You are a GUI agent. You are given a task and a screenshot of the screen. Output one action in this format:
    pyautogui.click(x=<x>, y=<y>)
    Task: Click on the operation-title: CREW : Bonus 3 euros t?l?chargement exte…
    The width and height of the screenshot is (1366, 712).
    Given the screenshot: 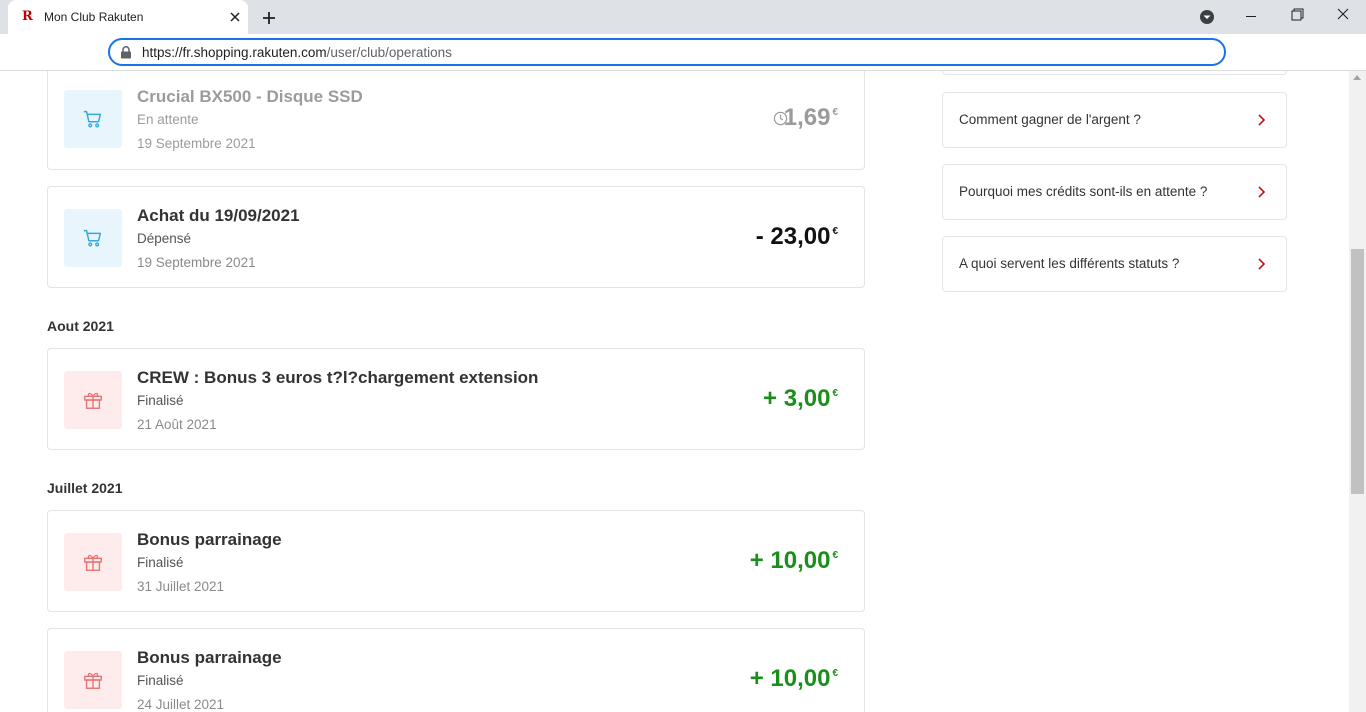 What is the action you would take?
    pyautogui.click(x=338, y=377)
    